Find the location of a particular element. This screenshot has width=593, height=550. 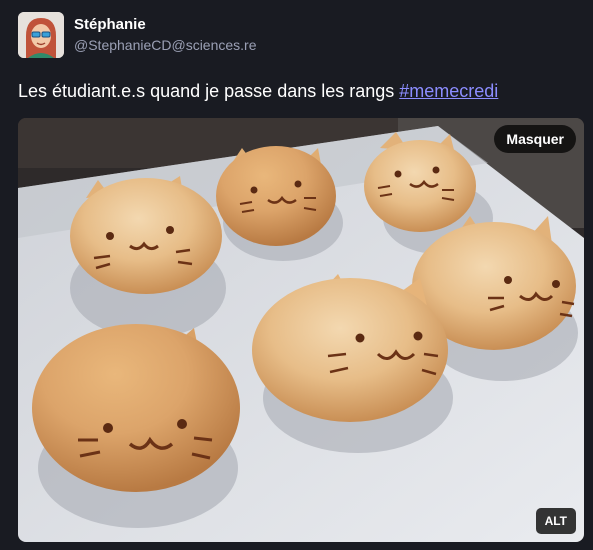

avatar-illustration-icon is located at coordinates (41, 35).